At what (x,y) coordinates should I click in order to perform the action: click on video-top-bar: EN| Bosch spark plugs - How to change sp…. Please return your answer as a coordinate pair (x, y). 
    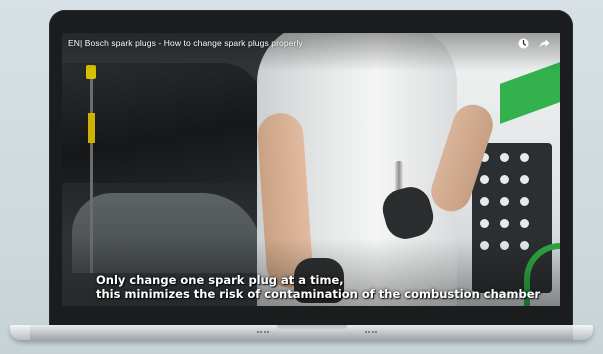
    Looking at the image, I should click on (311, 43).